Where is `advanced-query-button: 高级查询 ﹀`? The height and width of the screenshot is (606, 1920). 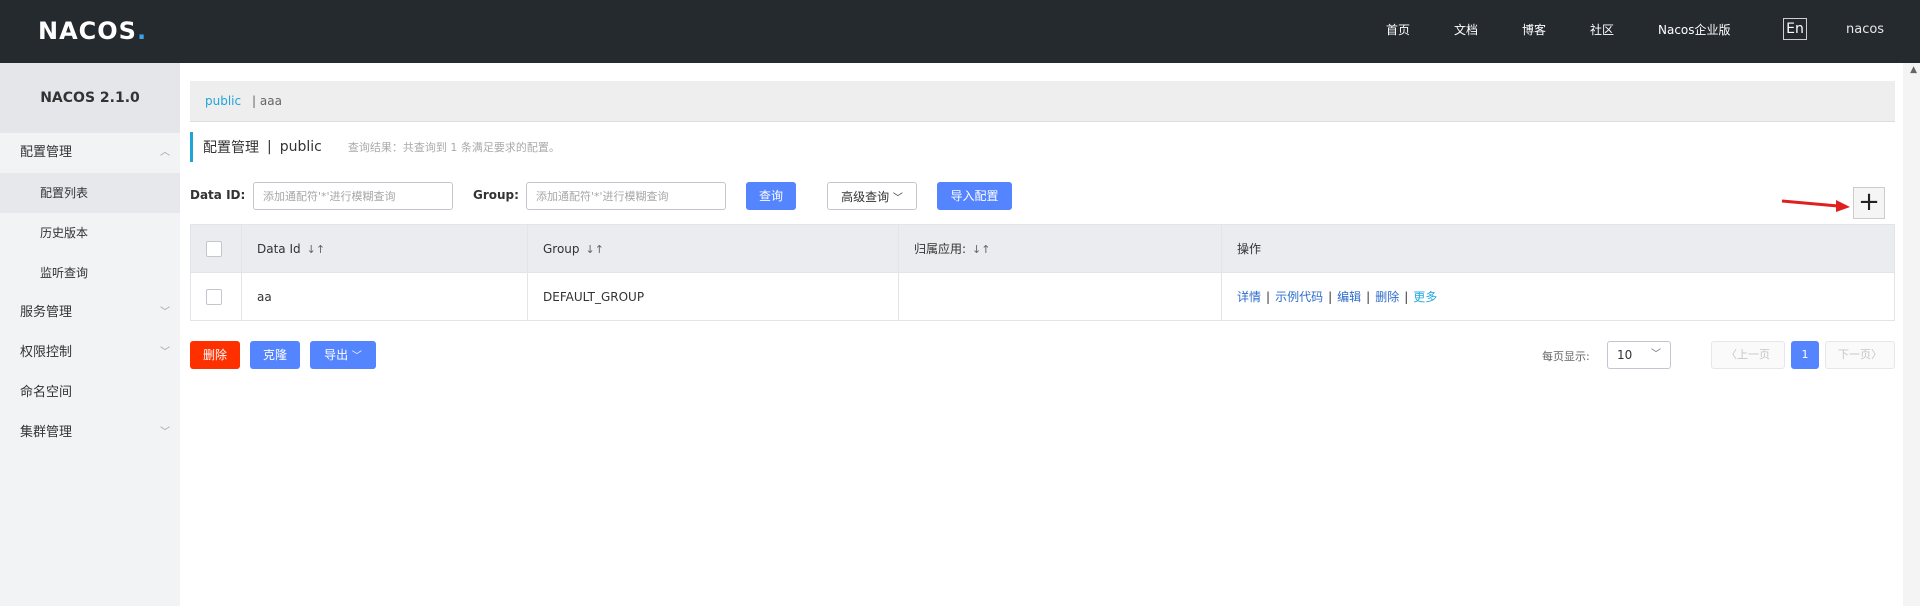
advanced-query-button: 高级查询 ﹀ is located at coordinates (872, 196).